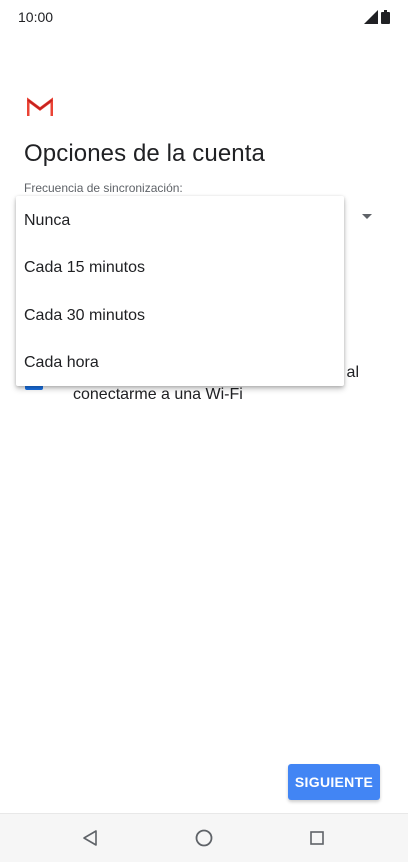  I want to click on dropdown-option-nunca: Nunca, so click(180, 220).